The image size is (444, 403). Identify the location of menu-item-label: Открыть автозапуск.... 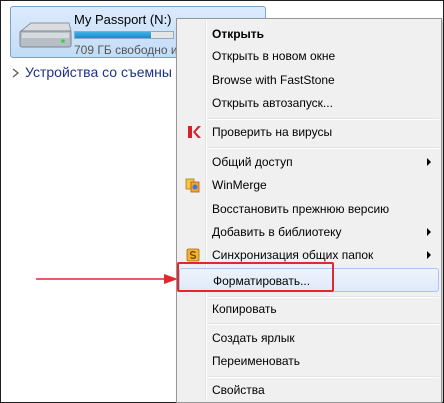
(272, 103).